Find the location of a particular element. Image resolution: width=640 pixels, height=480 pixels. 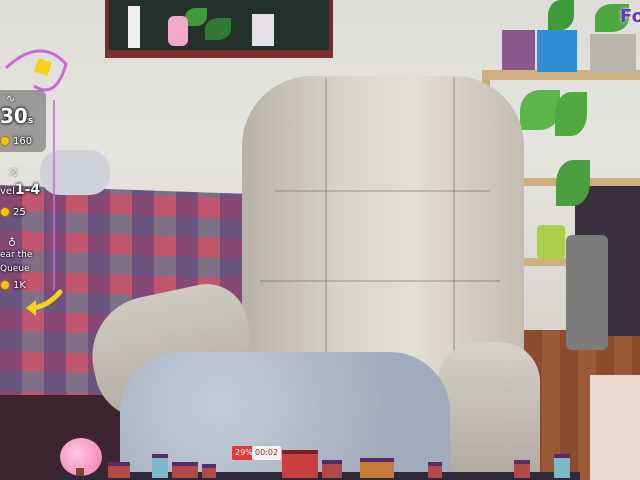

shelf-figure is located at coordinates (178, 31).